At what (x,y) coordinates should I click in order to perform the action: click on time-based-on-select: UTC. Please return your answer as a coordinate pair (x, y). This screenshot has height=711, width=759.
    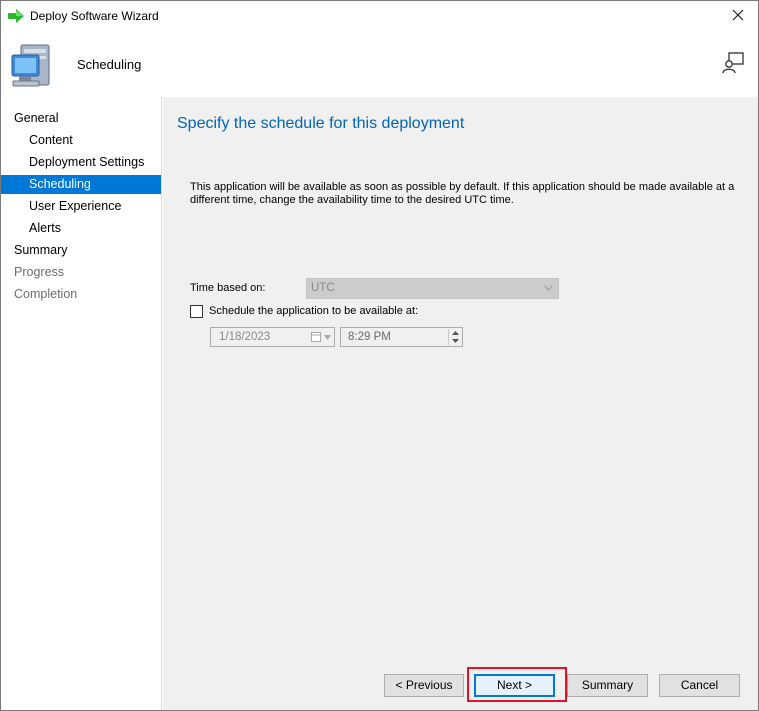
    Looking at the image, I should click on (432, 288).